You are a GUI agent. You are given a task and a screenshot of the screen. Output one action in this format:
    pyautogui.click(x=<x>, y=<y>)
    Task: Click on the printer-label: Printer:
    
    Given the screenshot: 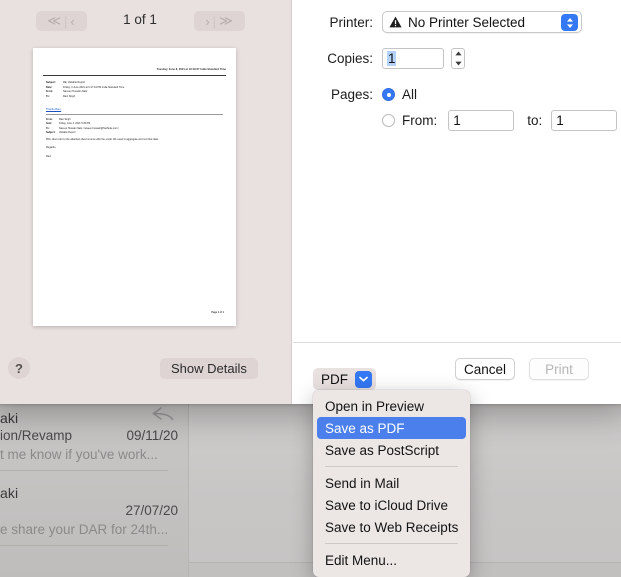 What is the action you would take?
    pyautogui.click(x=351, y=22)
    